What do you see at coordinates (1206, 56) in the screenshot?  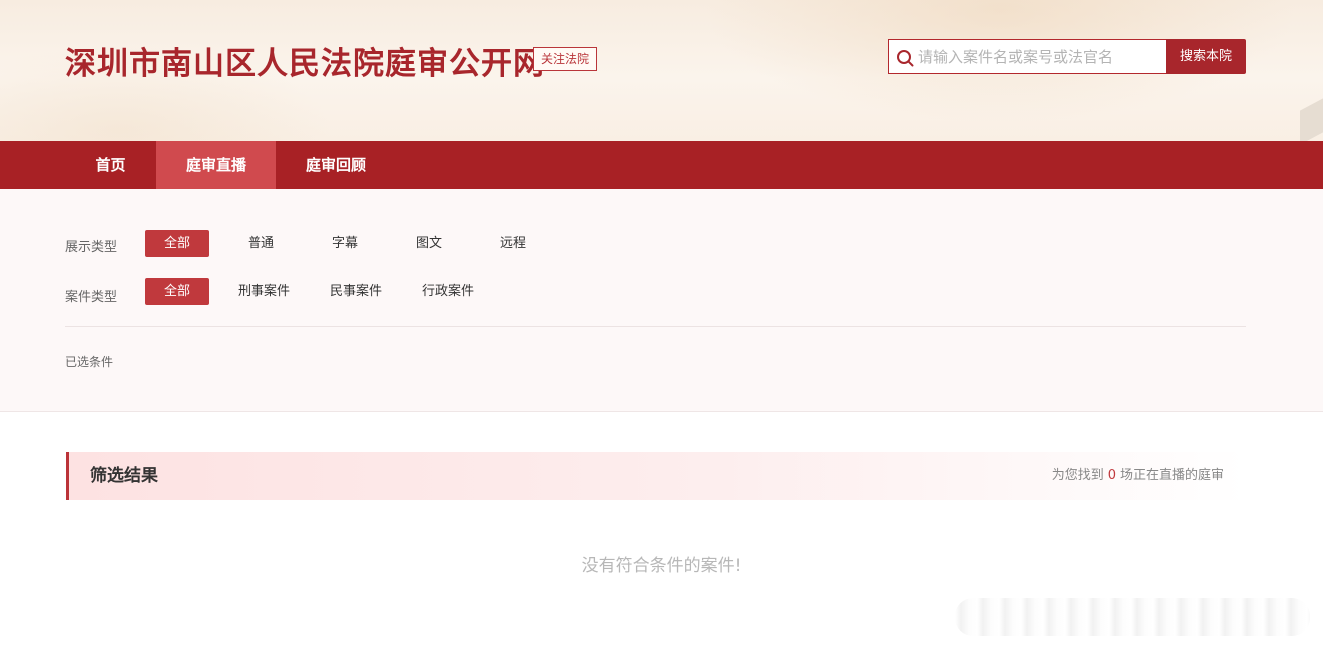 I see `search-button: 搜索本院` at bounding box center [1206, 56].